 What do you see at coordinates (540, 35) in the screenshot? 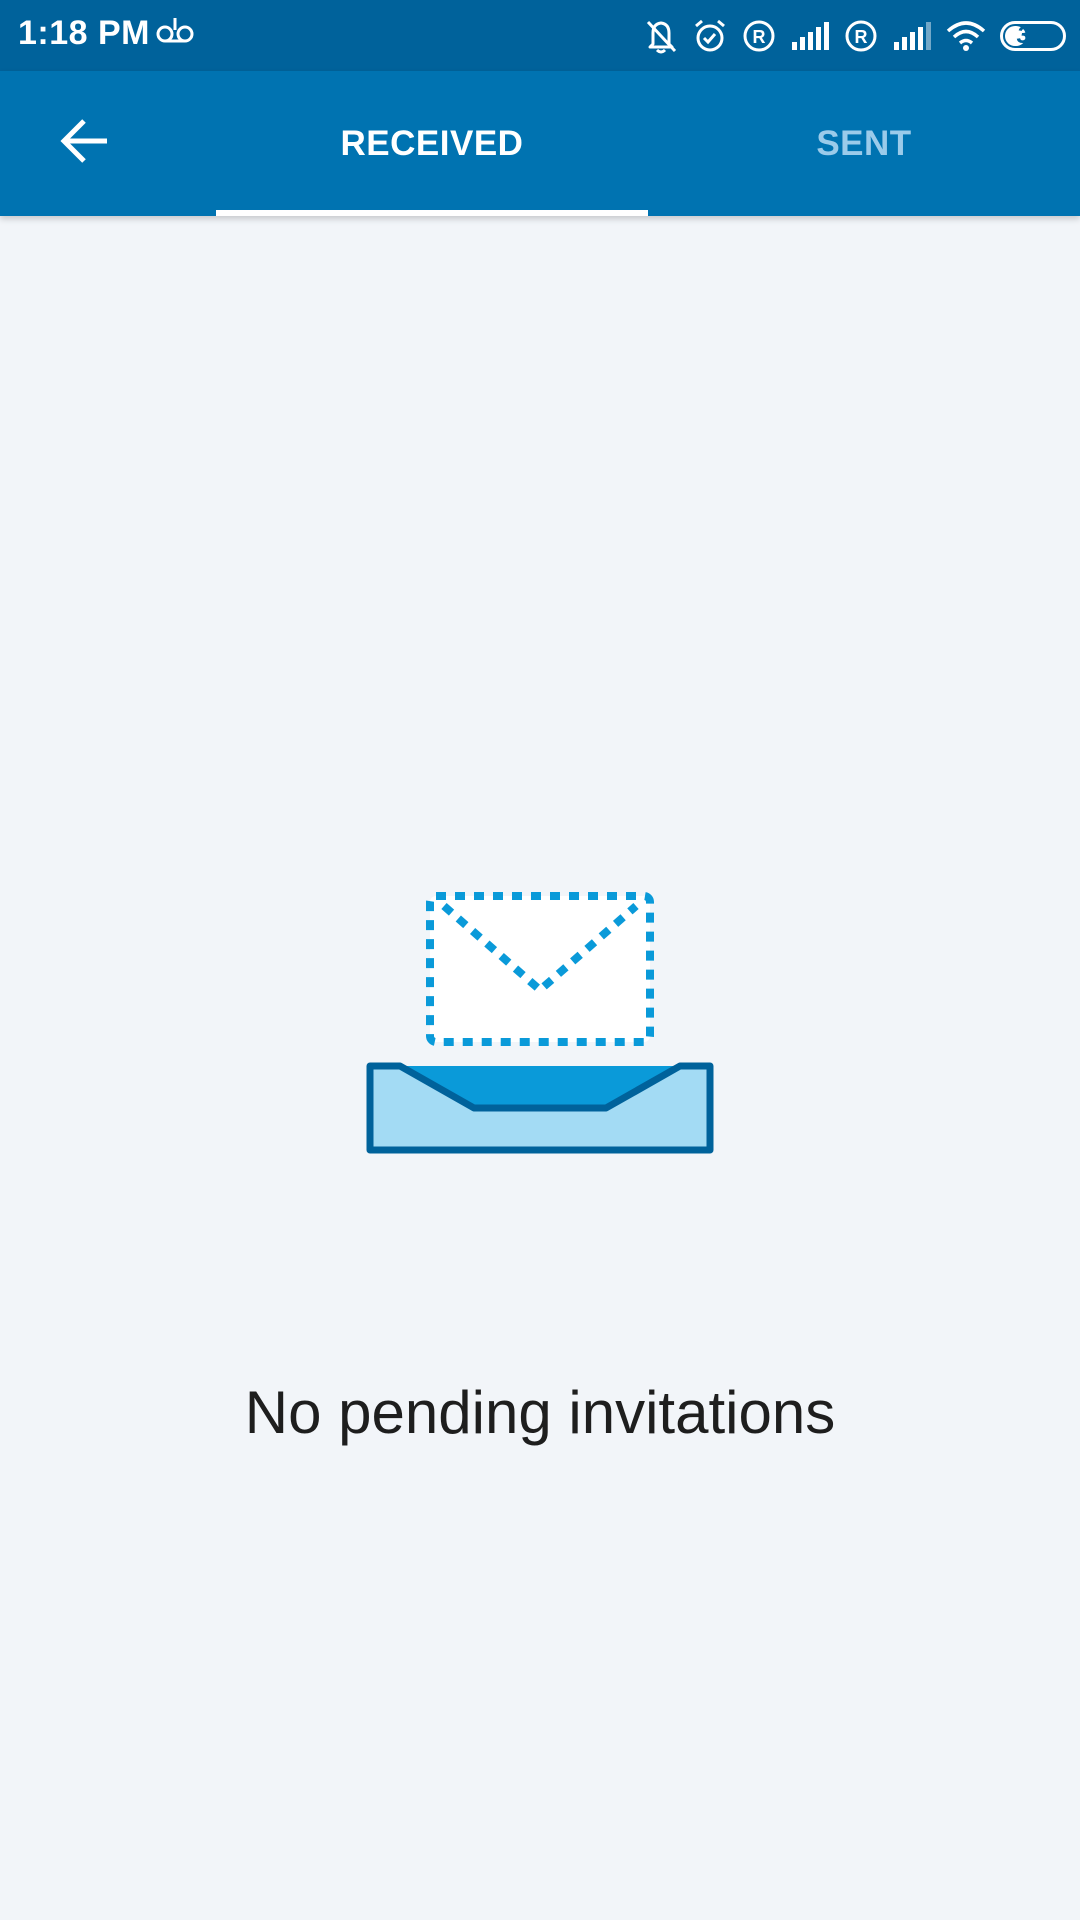
I see `status-bar: 1:18 PM R R 37` at bounding box center [540, 35].